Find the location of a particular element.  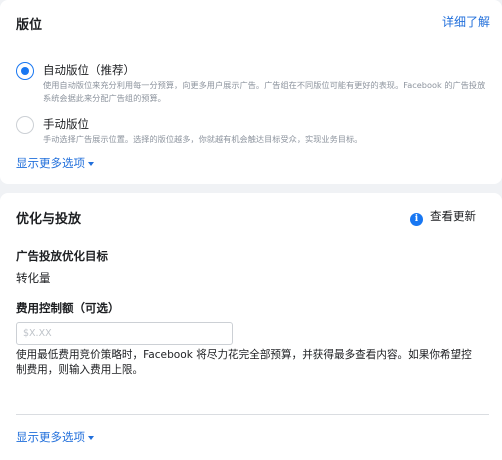

radio-manual-placements-button is located at coordinates (25, 125).